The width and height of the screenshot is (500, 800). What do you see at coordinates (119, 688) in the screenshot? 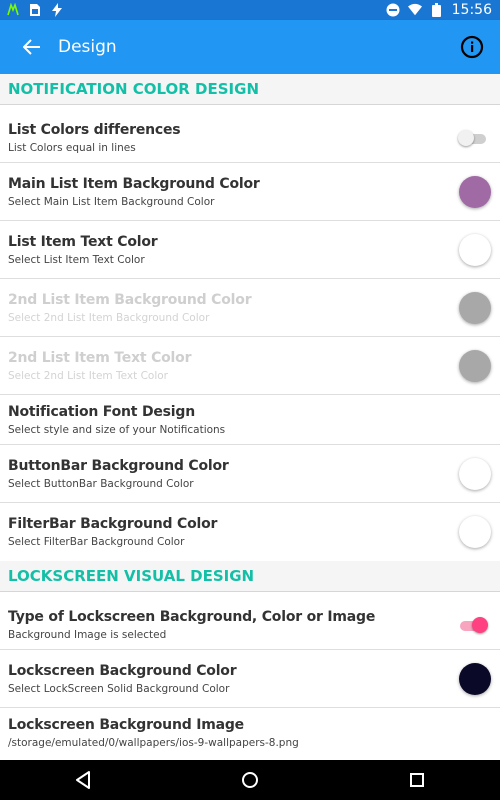
I see `setting-subtitle: Select LockScreen Solid Background Color` at bounding box center [119, 688].